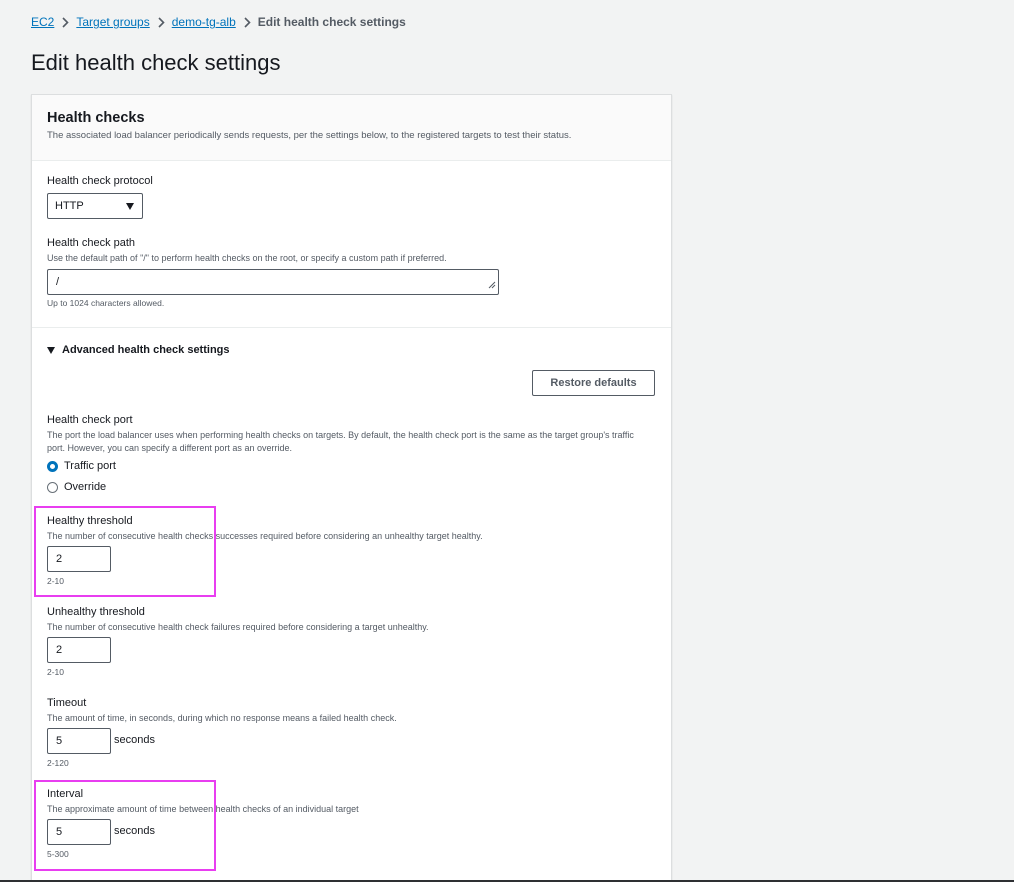 The height and width of the screenshot is (882, 1014). Describe the element at coordinates (67, 703) in the screenshot. I see `timeout-label: Timeout` at that location.